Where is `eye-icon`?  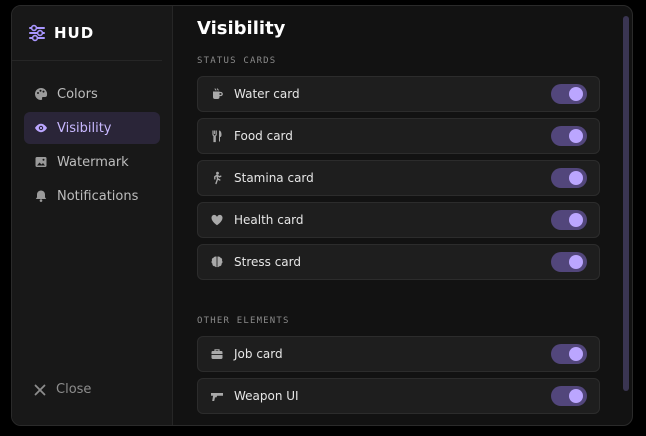
eye-icon is located at coordinates (41, 128).